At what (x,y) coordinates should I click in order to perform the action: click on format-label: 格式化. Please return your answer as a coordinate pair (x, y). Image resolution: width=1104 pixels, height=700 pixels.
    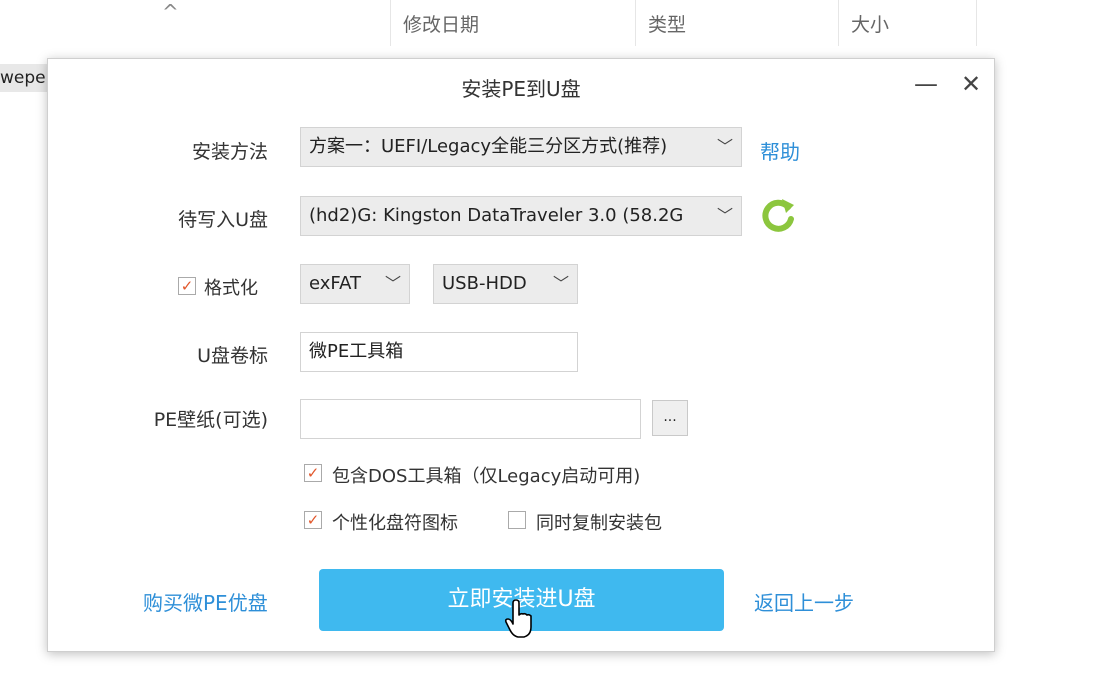
    Looking at the image, I should click on (231, 288).